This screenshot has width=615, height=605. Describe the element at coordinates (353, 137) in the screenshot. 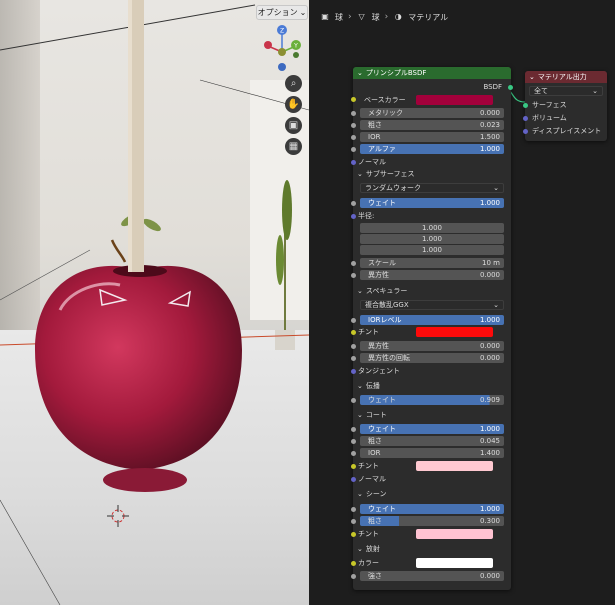

I see `ior-socket` at that location.